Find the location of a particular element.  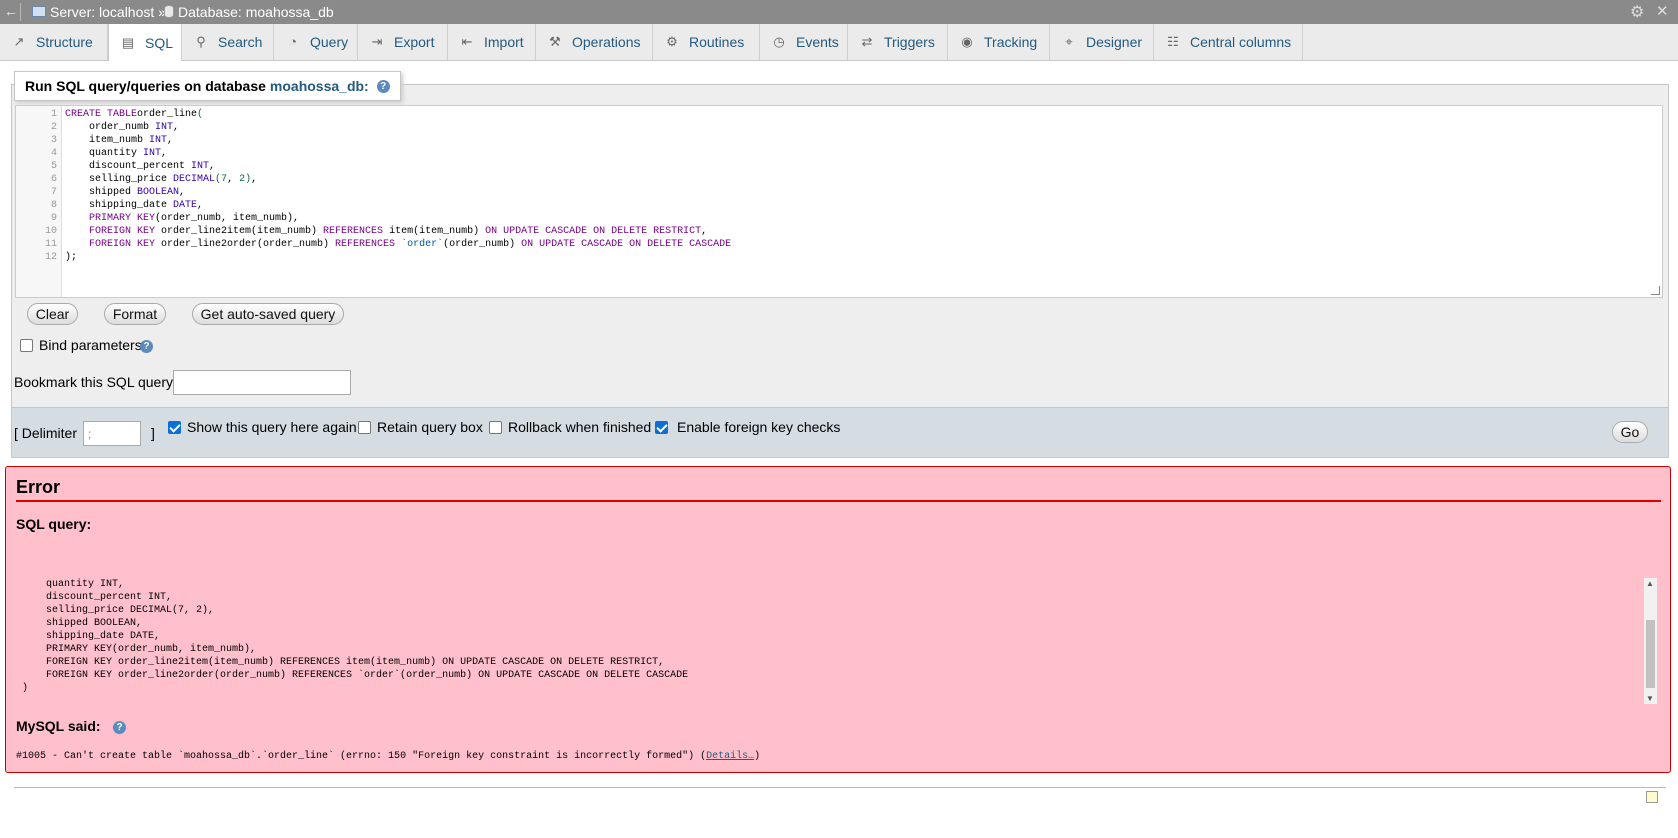

breadcrumb-database: Database: moahossa_db is located at coordinates (256, 12).